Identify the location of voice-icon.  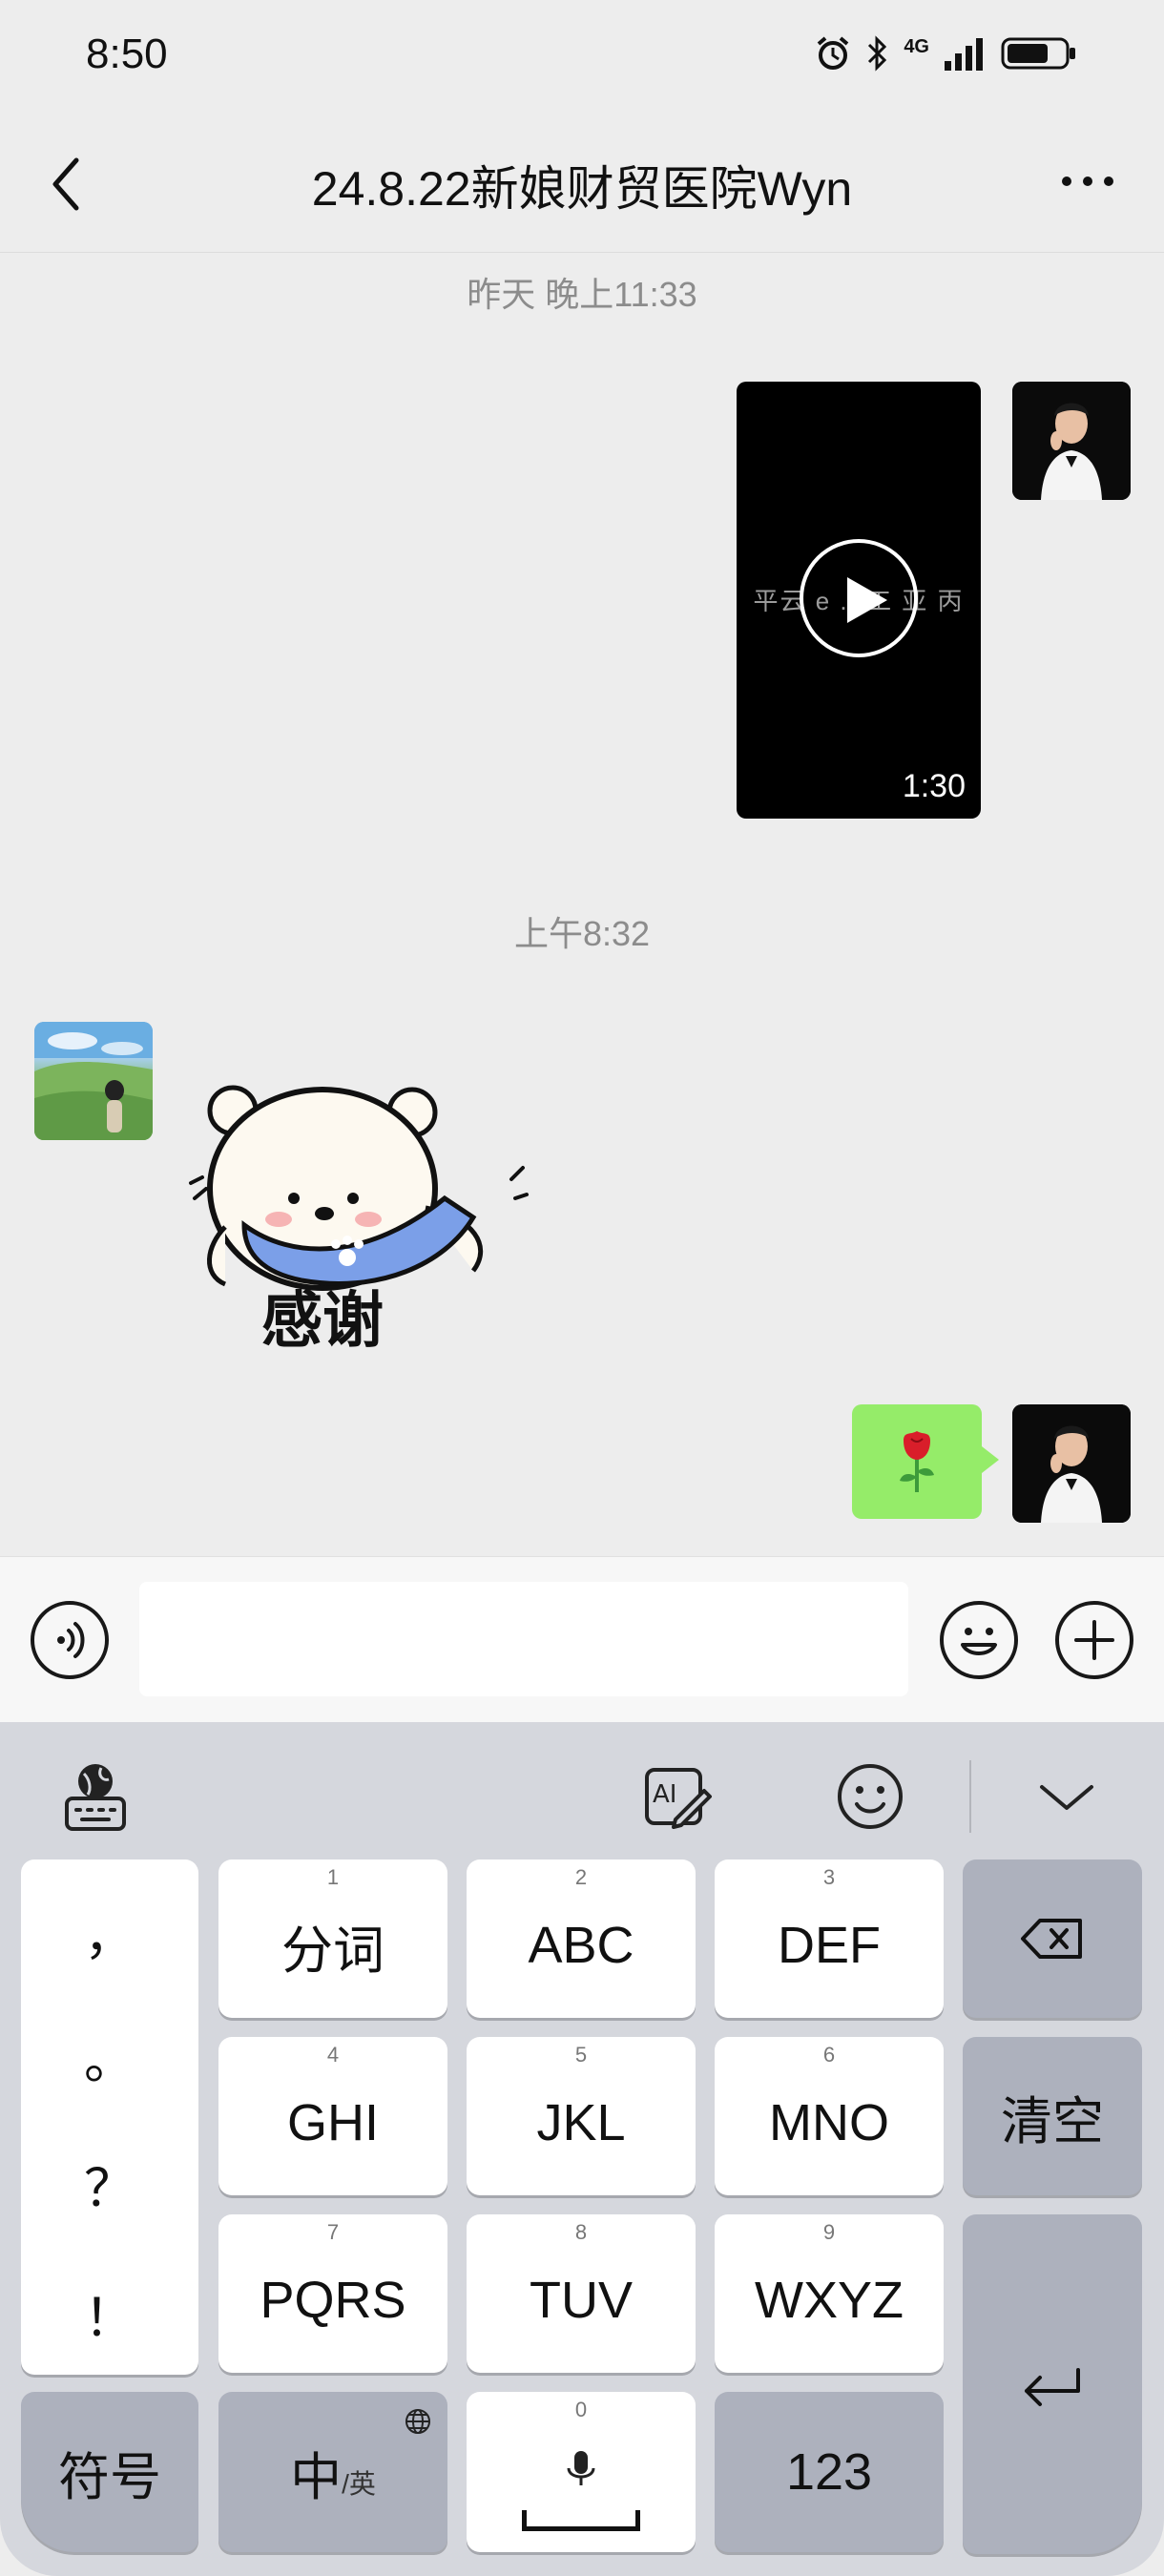
(71, 1640).